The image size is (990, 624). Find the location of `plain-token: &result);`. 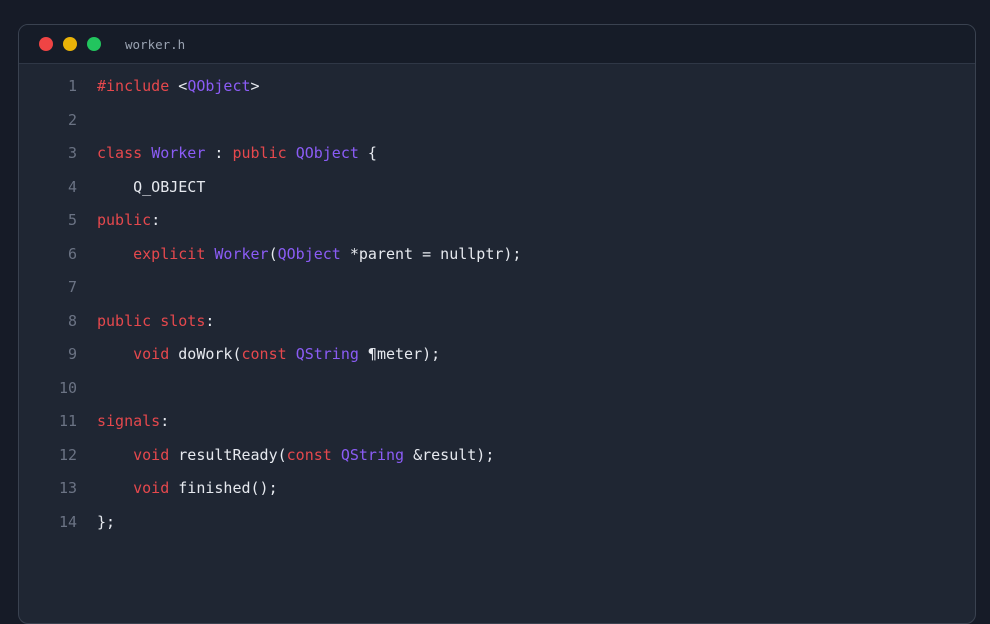

plain-token: &result); is located at coordinates (449, 454).